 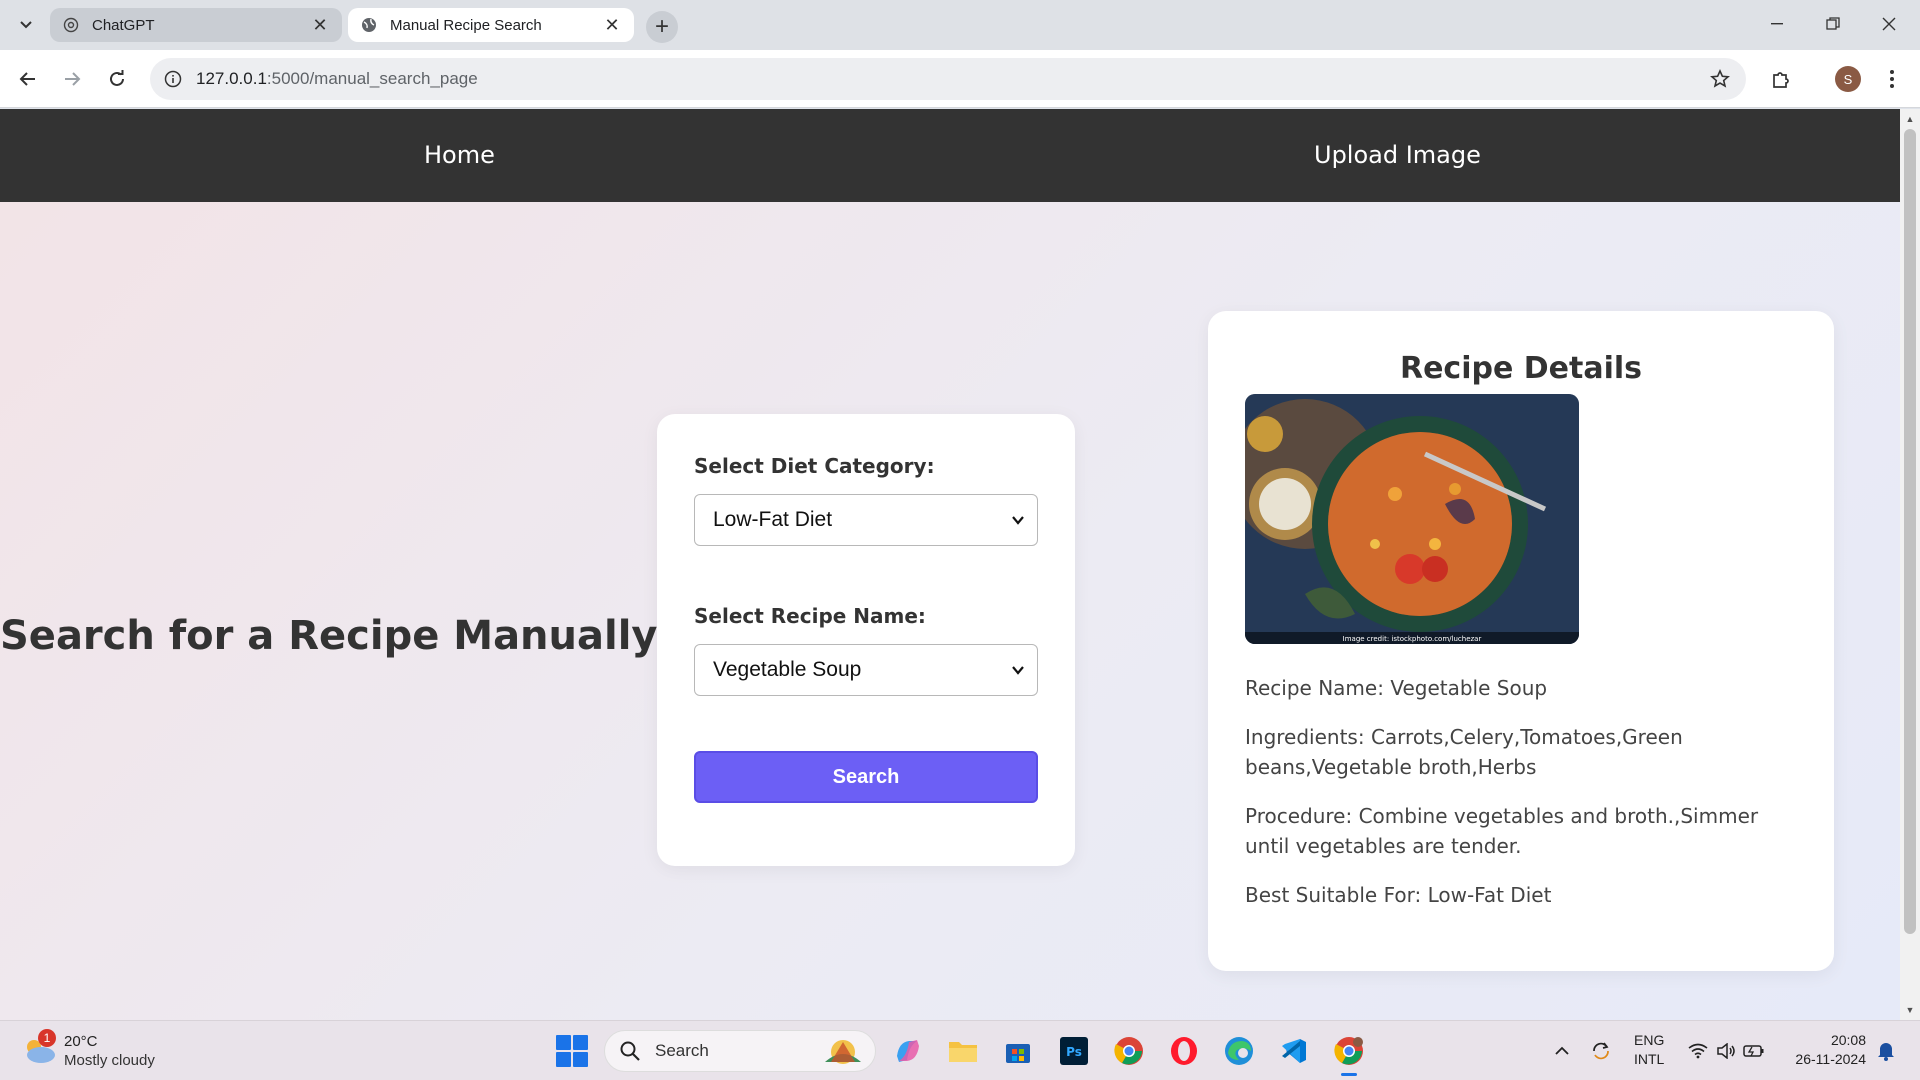 I want to click on extensions-puzzle-icon, so click(x=1781, y=79).